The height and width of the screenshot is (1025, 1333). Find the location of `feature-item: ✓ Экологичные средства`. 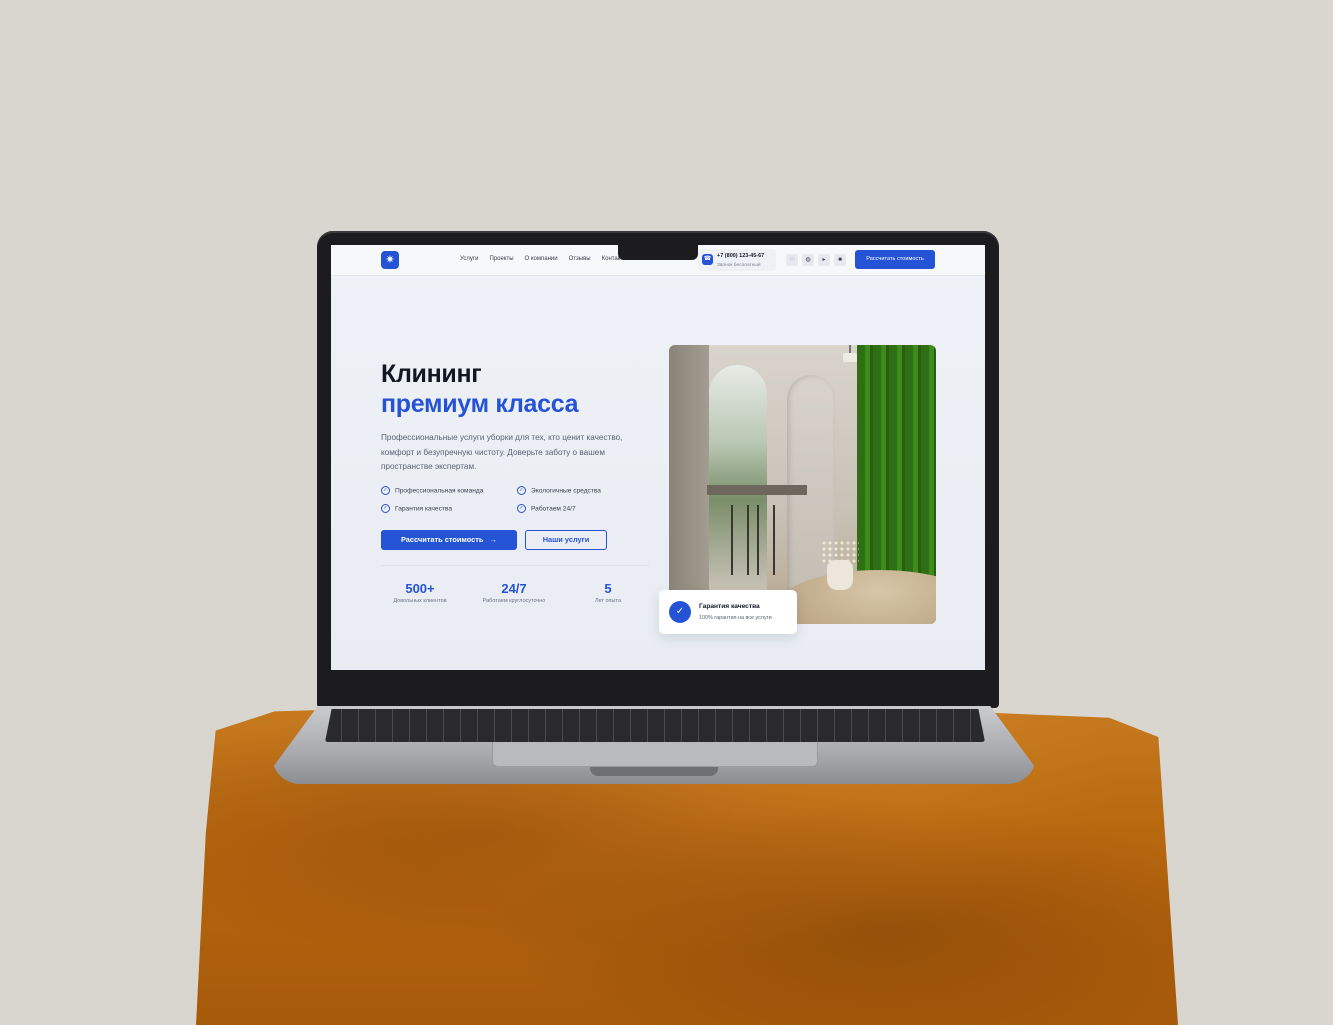

feature-item: ✓ Экологичные средства is located at coordinates (559, 490).